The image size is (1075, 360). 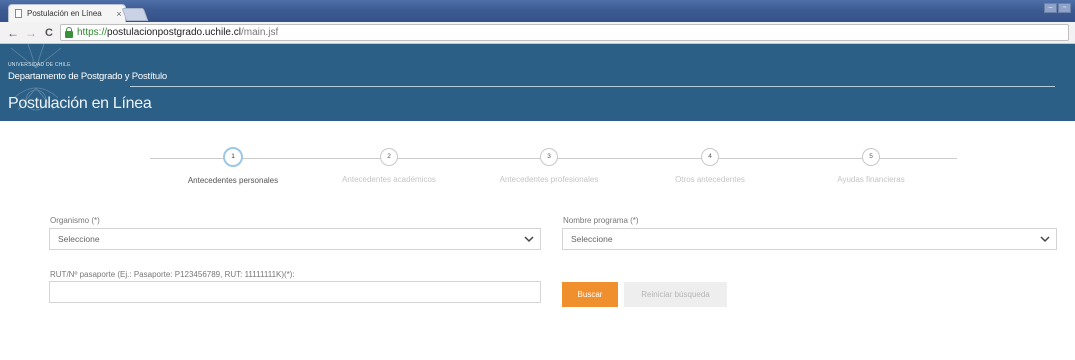 What do you see at coordinates (31, 33) in the screenshot?
I see `forward-button: →` at bounding box center [31, 33].